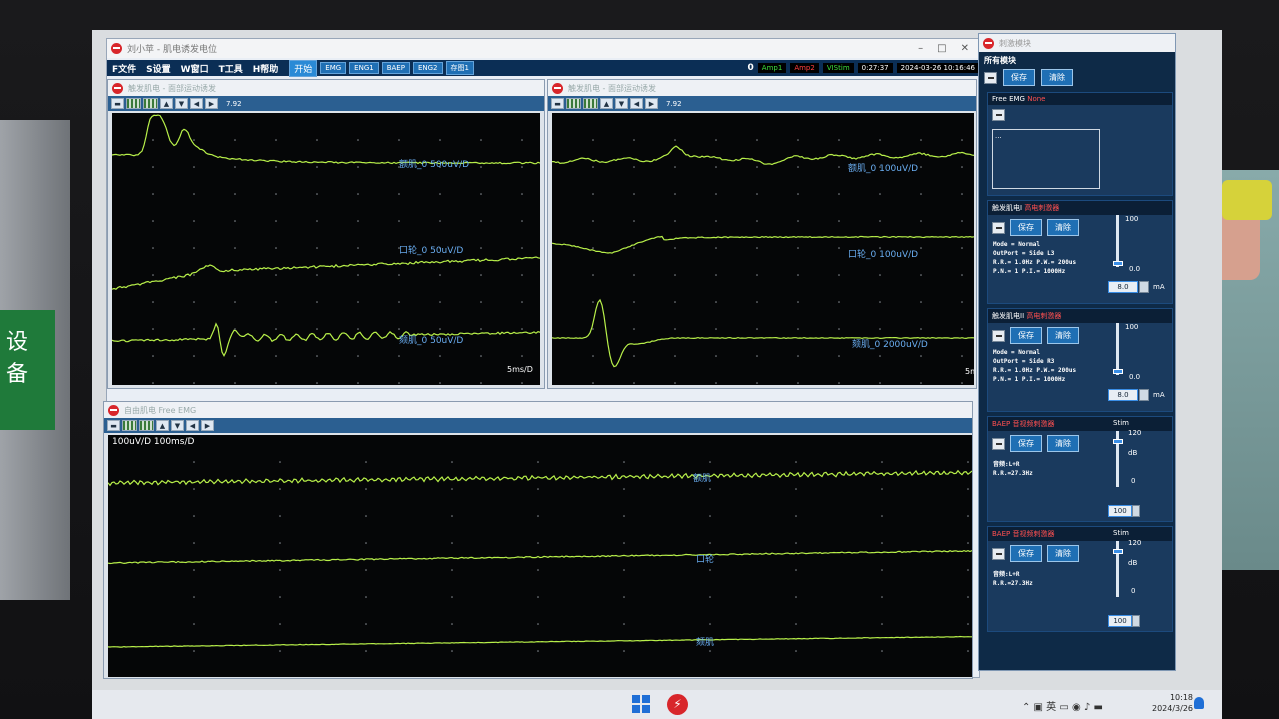 The width and height of the screenshot is (1279, 719). I want to click on menu-tools: T工具, so click(231, 68).